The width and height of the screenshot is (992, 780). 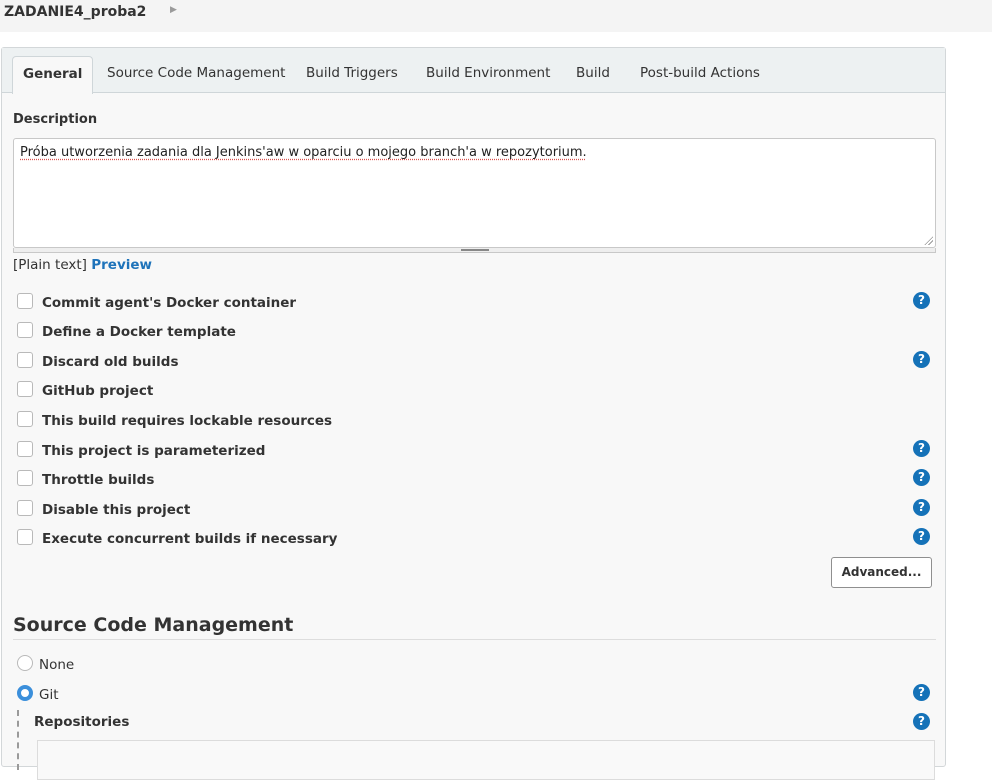 I want to click on option-label: Disable this project, so click(x=116, y=510).